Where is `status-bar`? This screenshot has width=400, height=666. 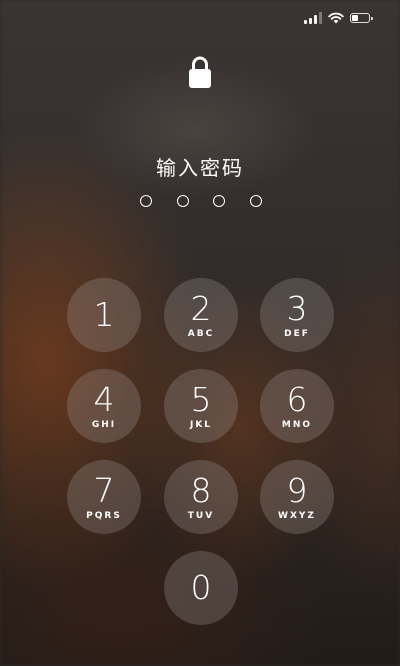
status-bar is located at coordinates (338, 18).